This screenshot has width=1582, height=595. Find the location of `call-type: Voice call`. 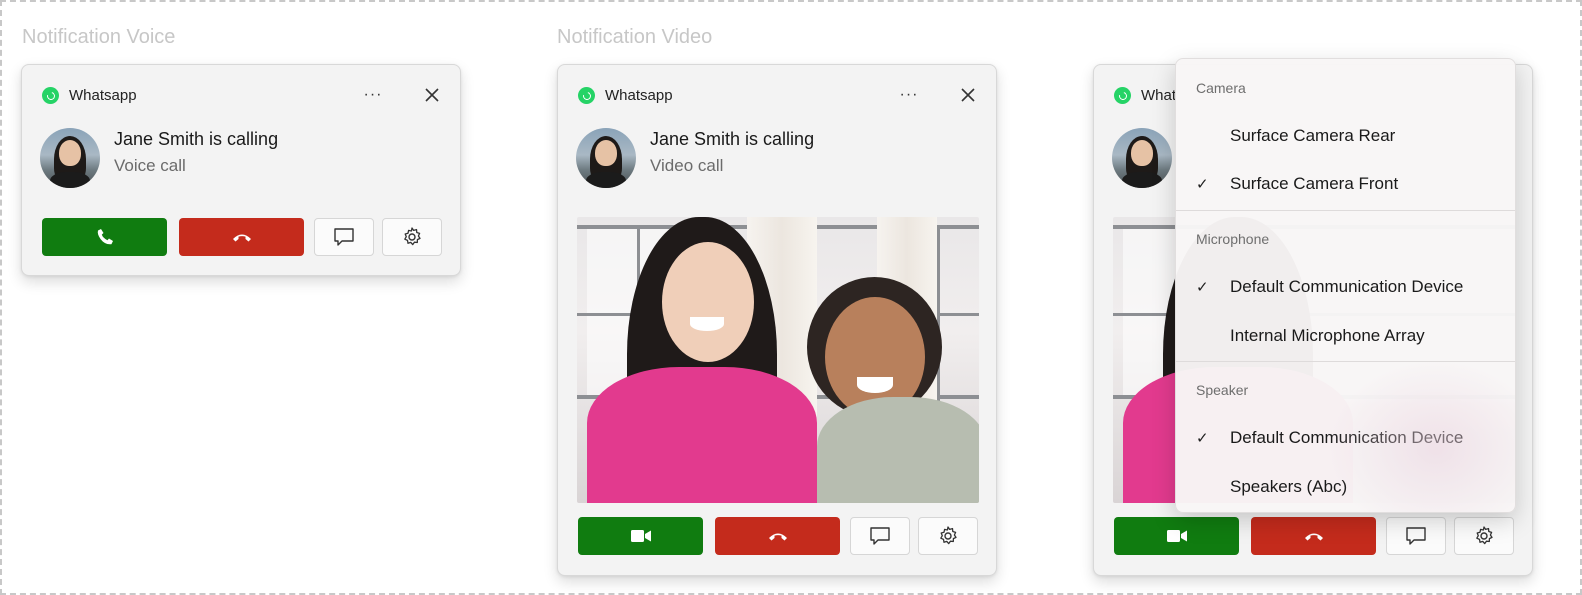

call-type: Voice call is located at coordinates (150, 165).